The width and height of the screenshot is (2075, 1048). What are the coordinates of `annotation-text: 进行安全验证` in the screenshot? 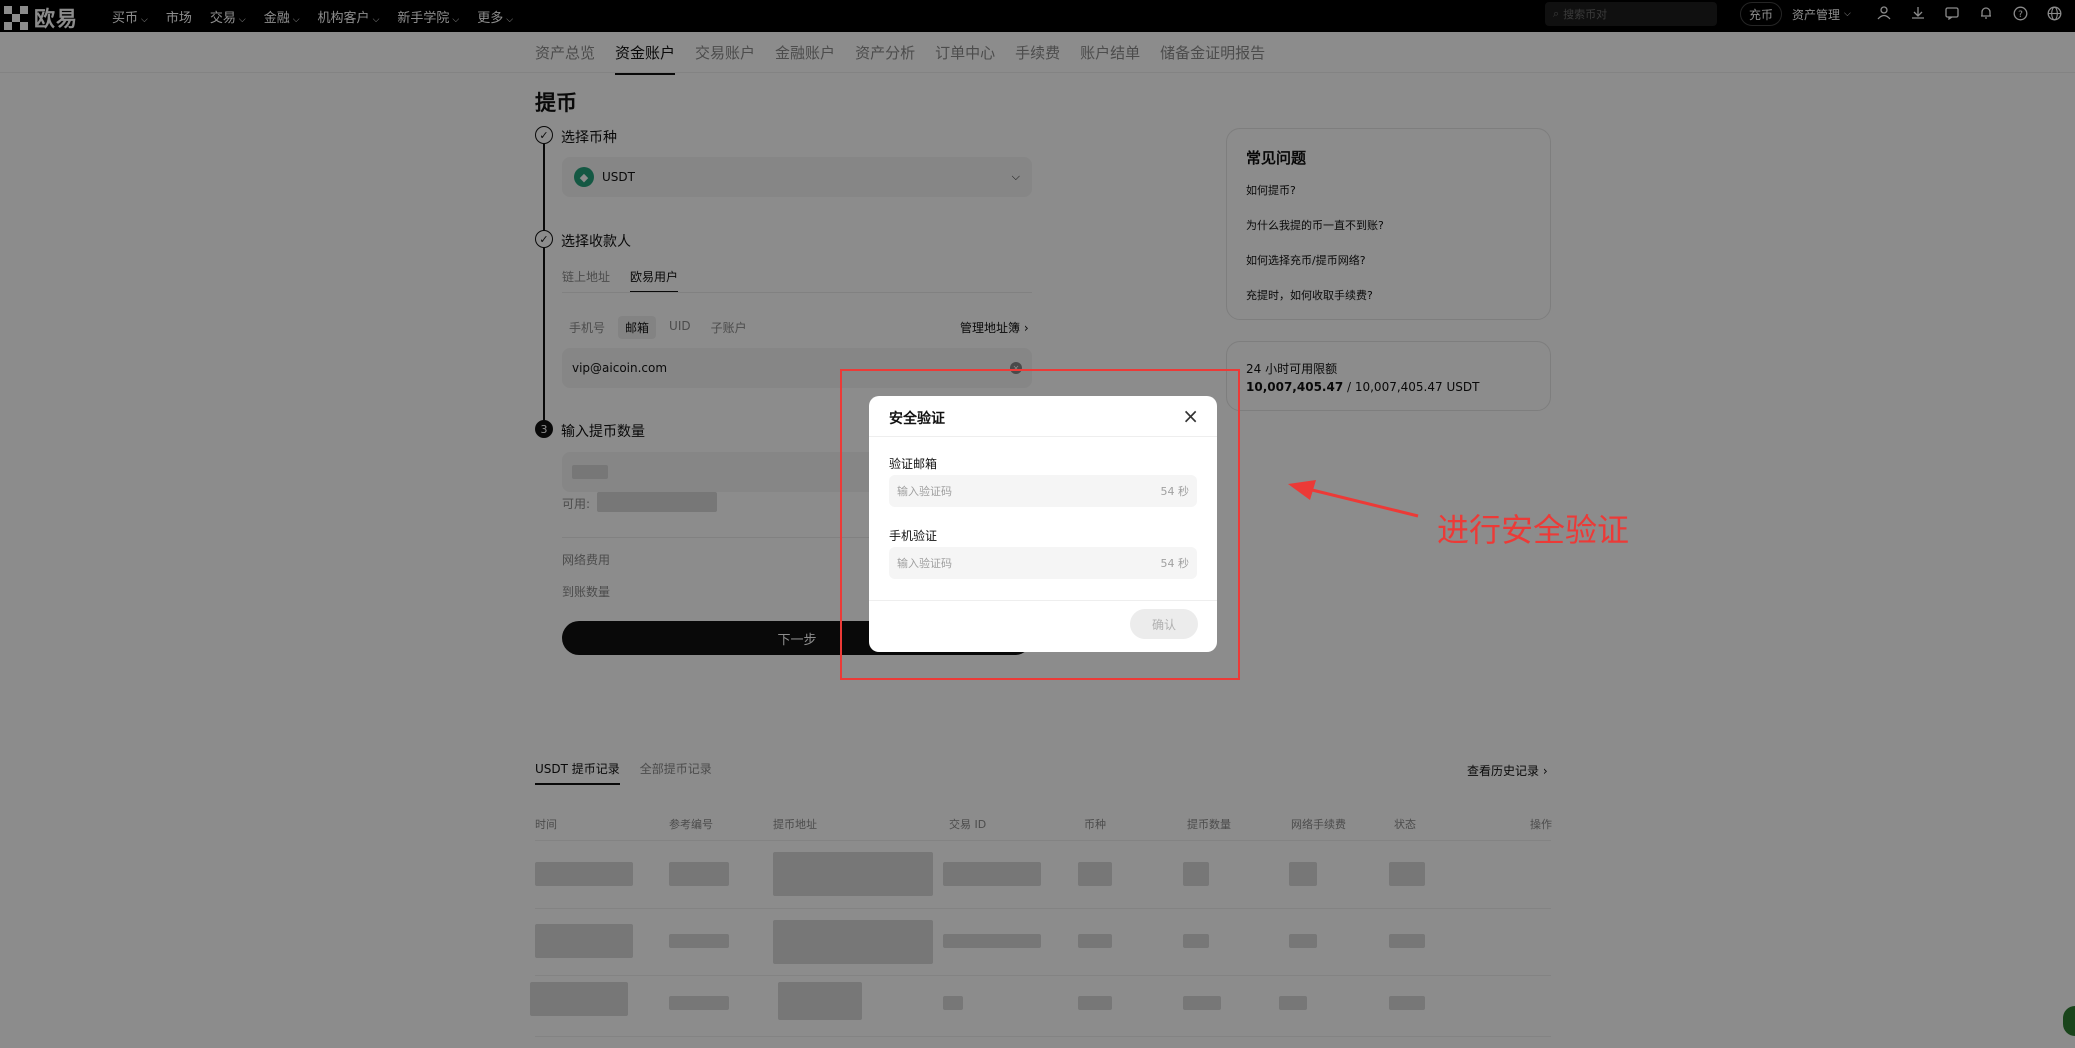 It's located at (1533, 530).